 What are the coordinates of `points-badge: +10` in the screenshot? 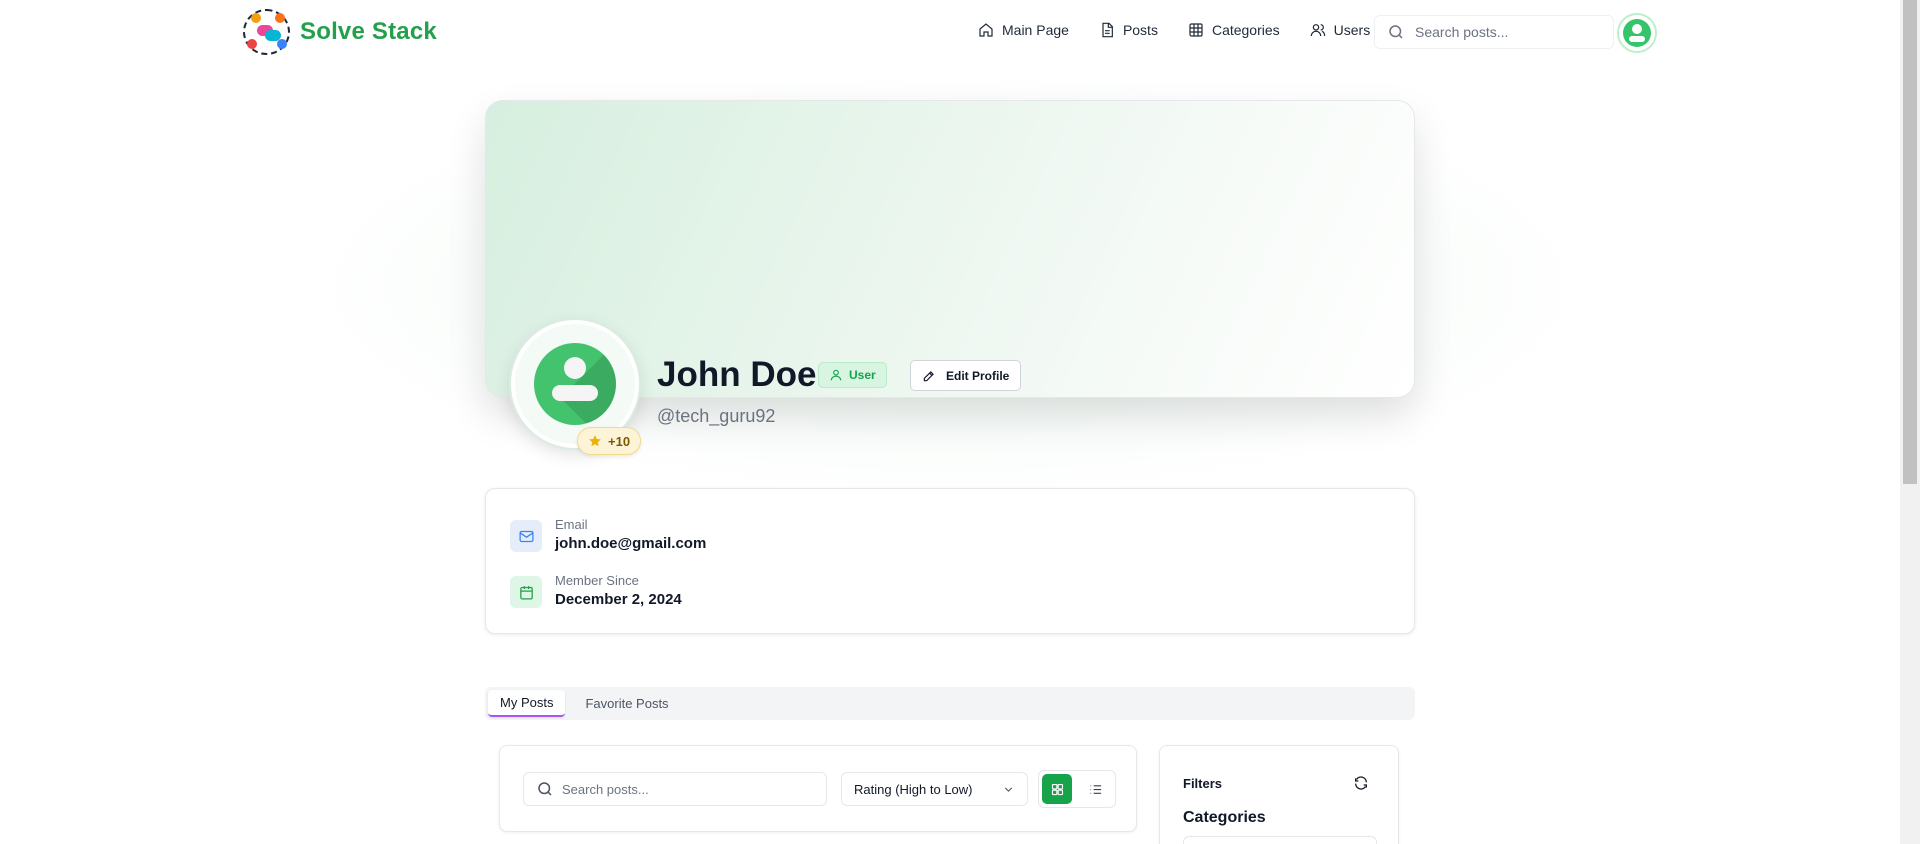 It's located at (609, 441).